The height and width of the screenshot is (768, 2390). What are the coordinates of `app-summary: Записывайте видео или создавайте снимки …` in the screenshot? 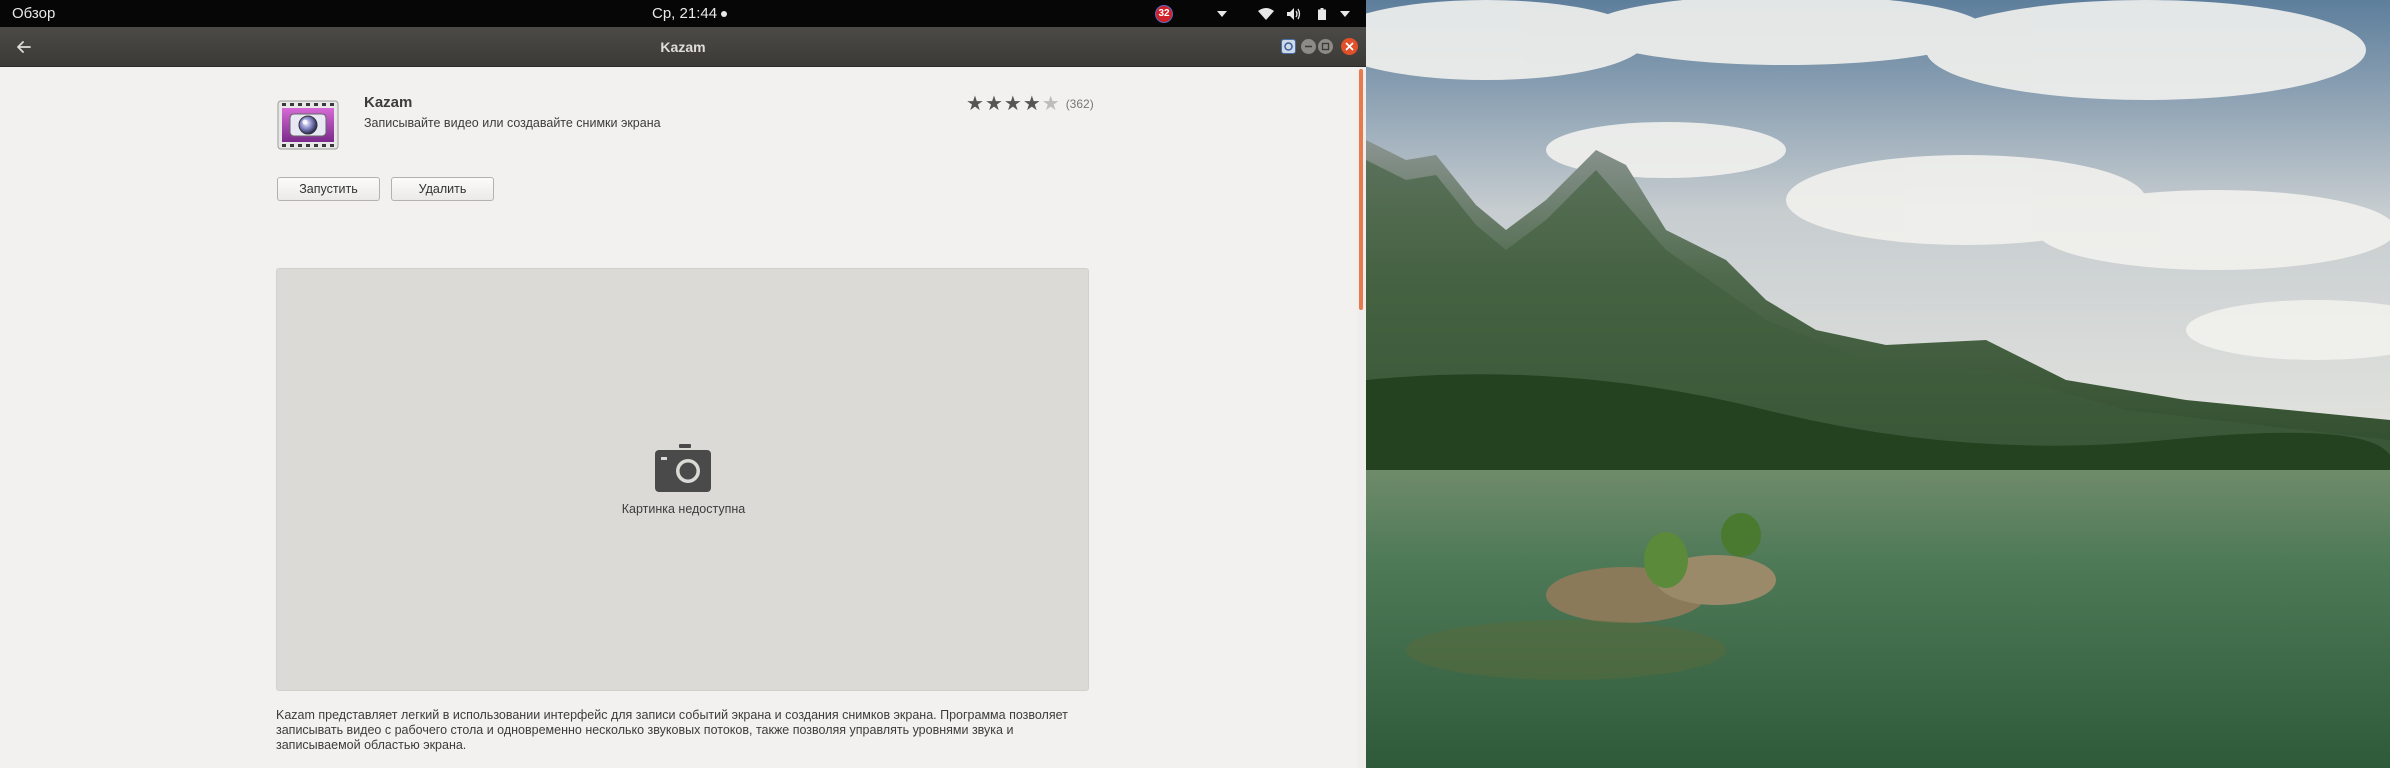 It's located at (512, 123).